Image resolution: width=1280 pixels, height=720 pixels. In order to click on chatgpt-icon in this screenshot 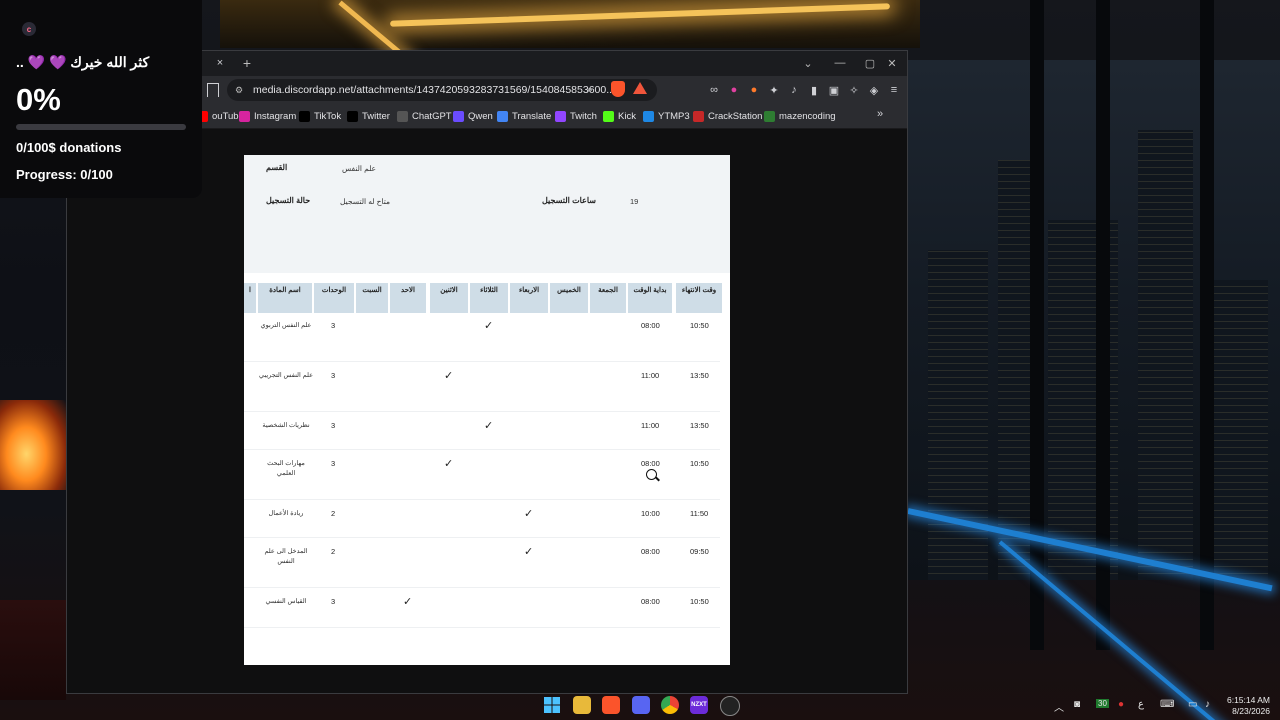, I will do `click(402, 116)`.